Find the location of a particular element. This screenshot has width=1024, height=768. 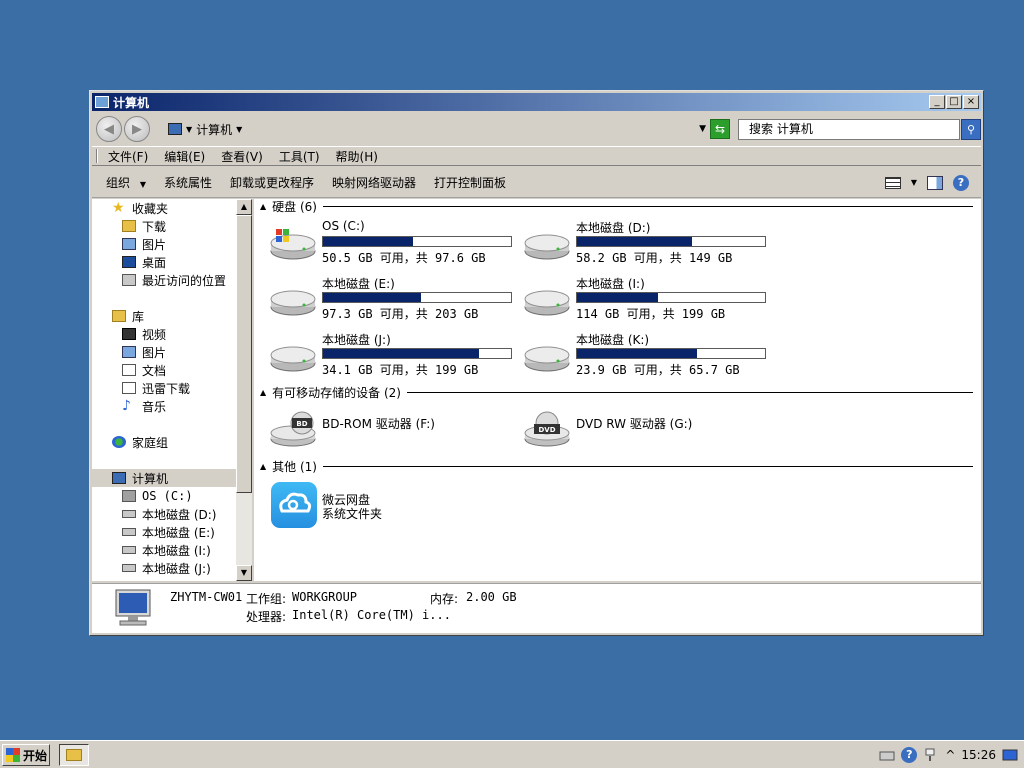

nav-drive-d: 本地磁盘 (D:) is located at coordinates (169, 514).